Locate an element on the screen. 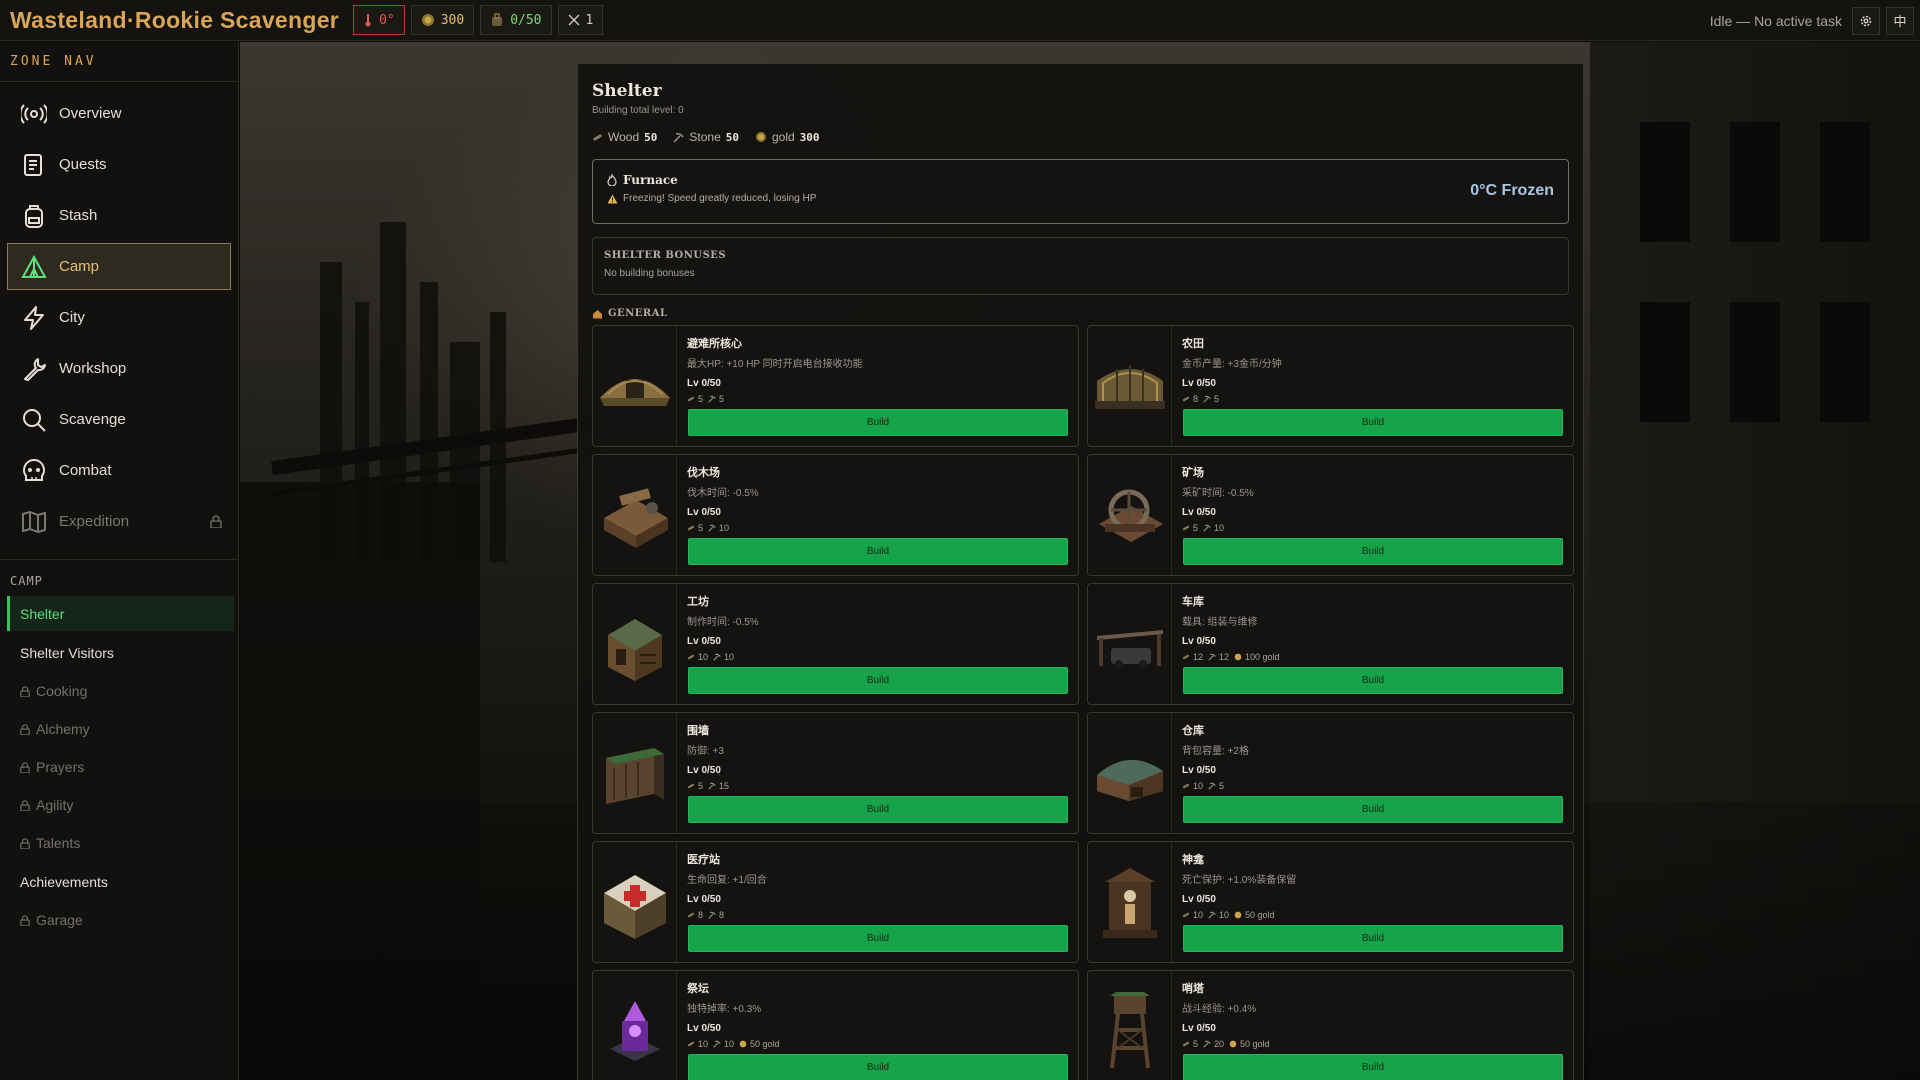 Image resolution: width=1920 pixels, height=1080 pixels. shelter-bonuses: SHELTER BONUSES No building bonuses is located at coordinates (1080, 266).